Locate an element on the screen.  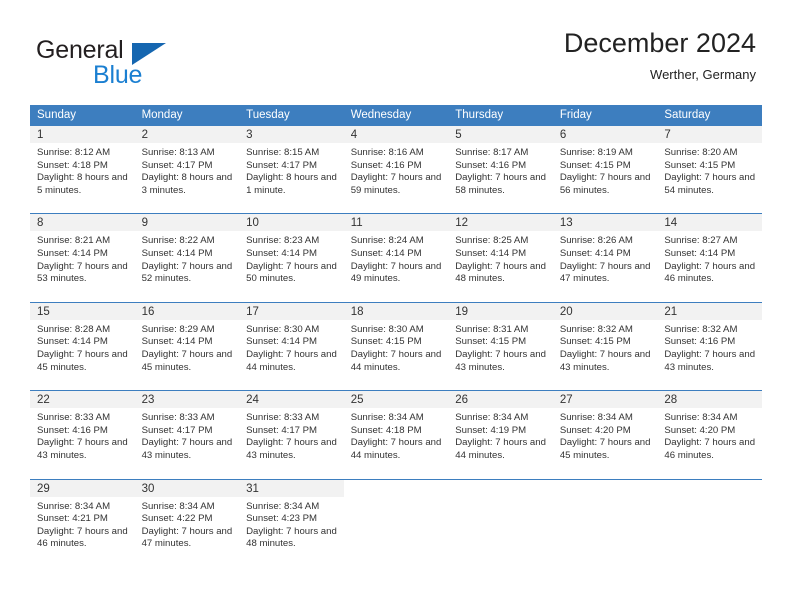
sunset-text: Sunset: 4:21 PM is located at coordinates (72, 519).